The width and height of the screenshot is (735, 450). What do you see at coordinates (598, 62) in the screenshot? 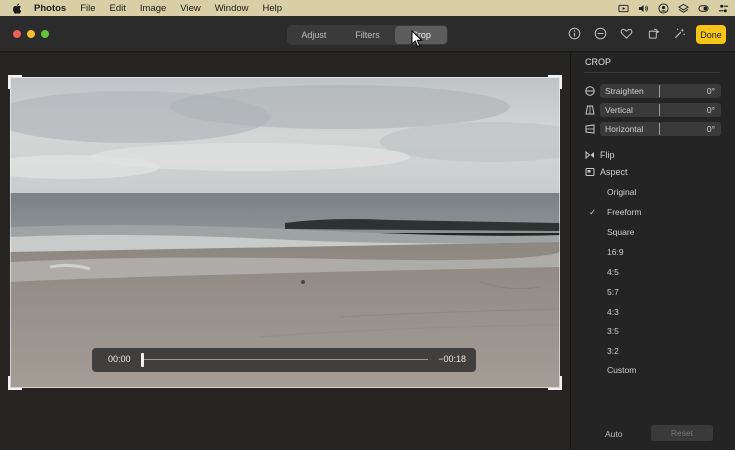
I see `sidebar-title: CROP` at bounding box center [598, 62].